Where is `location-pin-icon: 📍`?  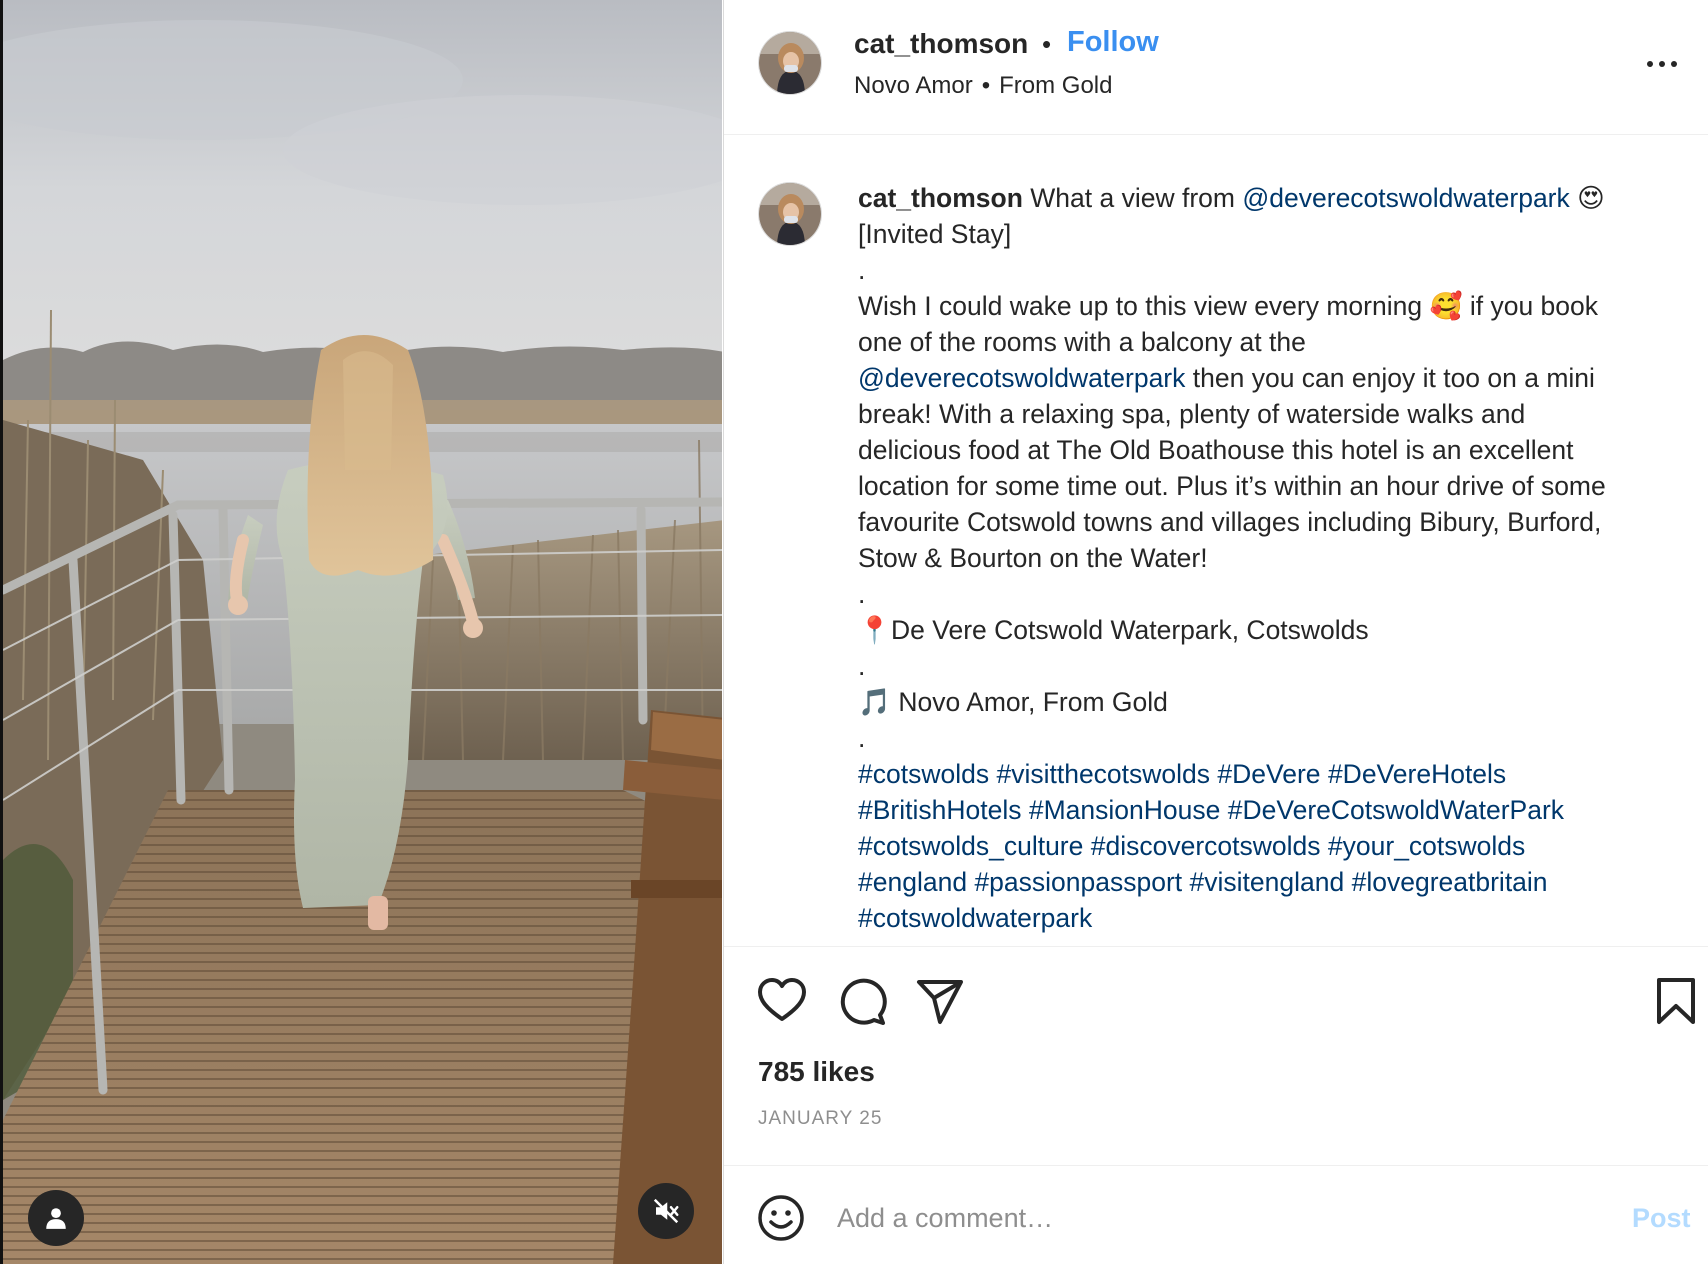 location-pin-icon: 📍 is located at coordinates (874, 630).